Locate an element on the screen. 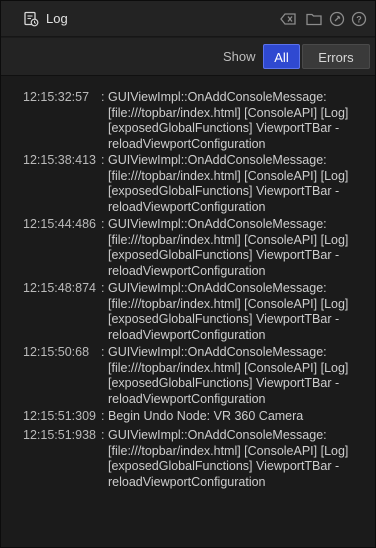 The height and width of the screenshot is (548, 376). log-icon is located at coordinates (31, 19).